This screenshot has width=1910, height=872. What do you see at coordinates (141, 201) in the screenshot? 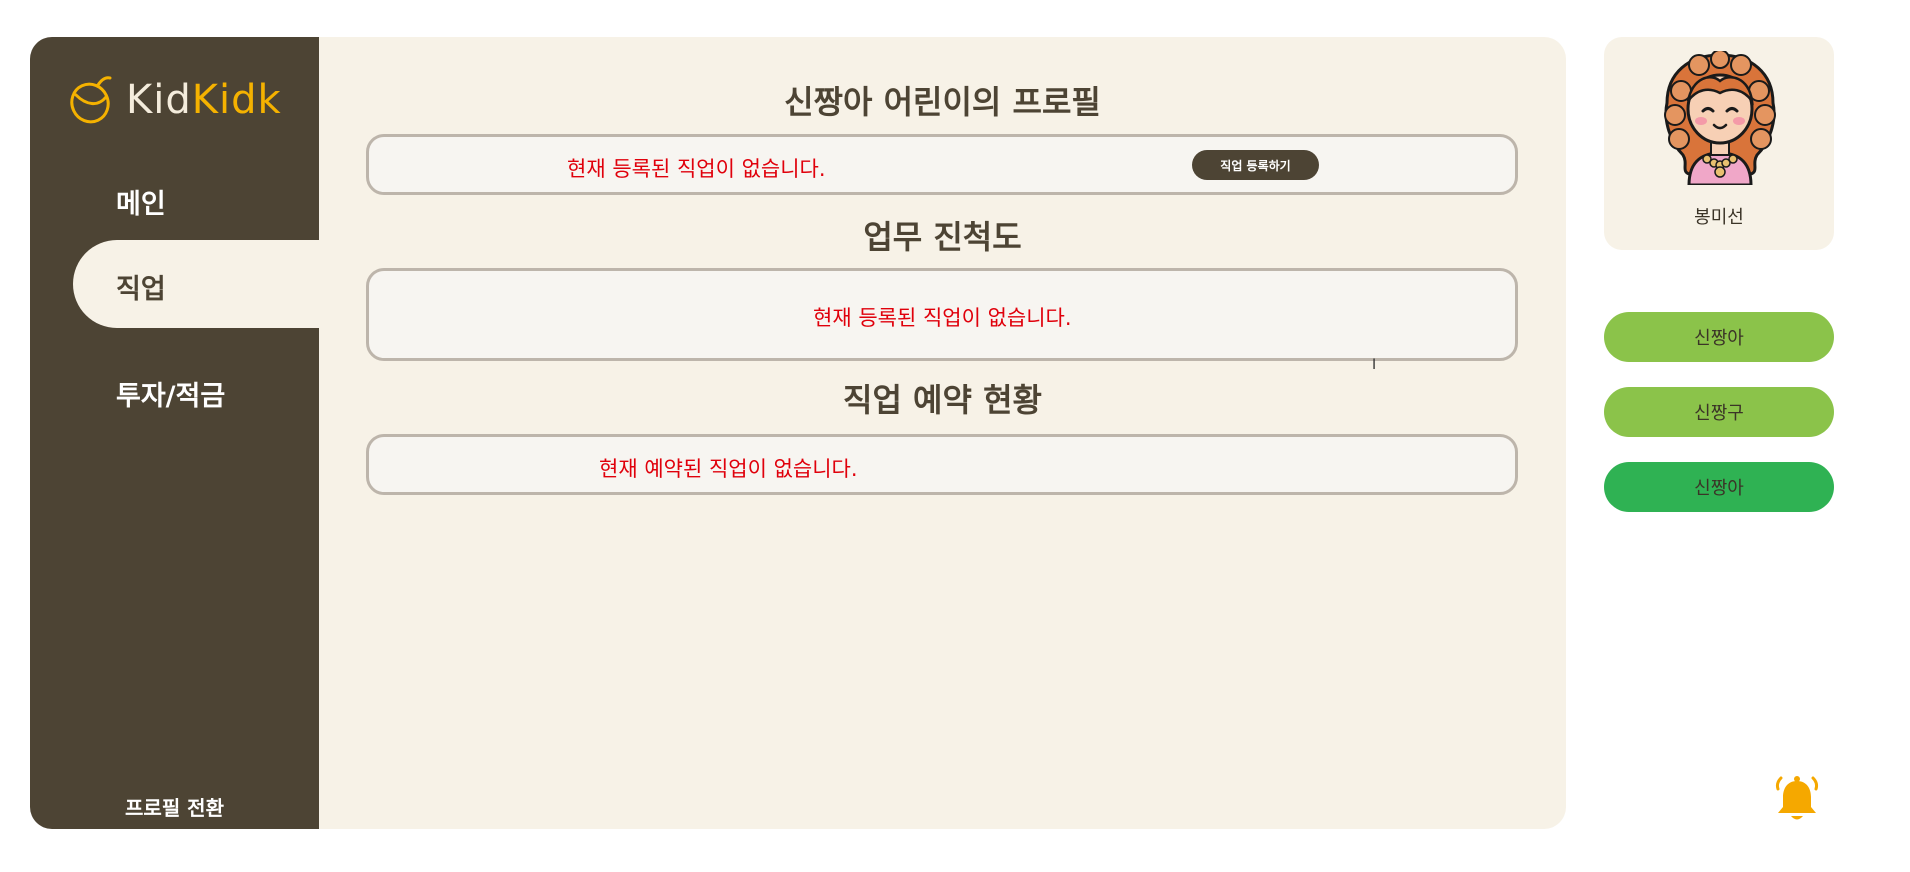
I see `sidebar-item-main: 메인` at bounding box center [141, 201].